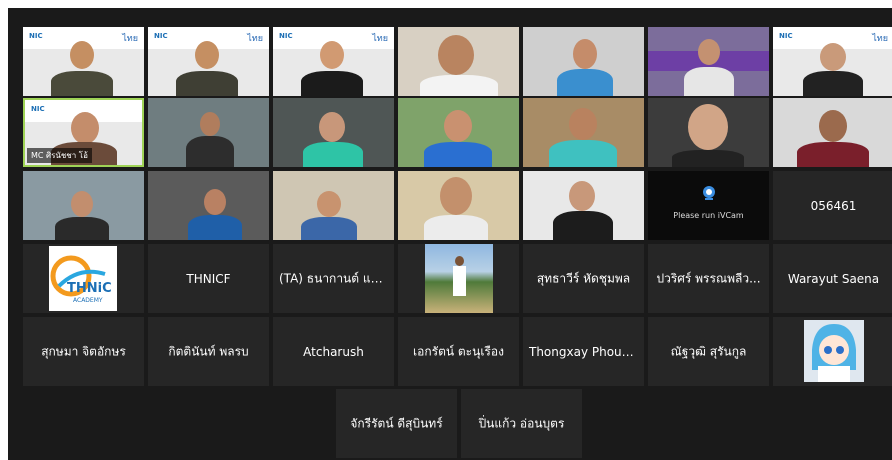 The image size is (892, 460). I want to click on participant-video-2: NIC ไทย, so click(208, 61).